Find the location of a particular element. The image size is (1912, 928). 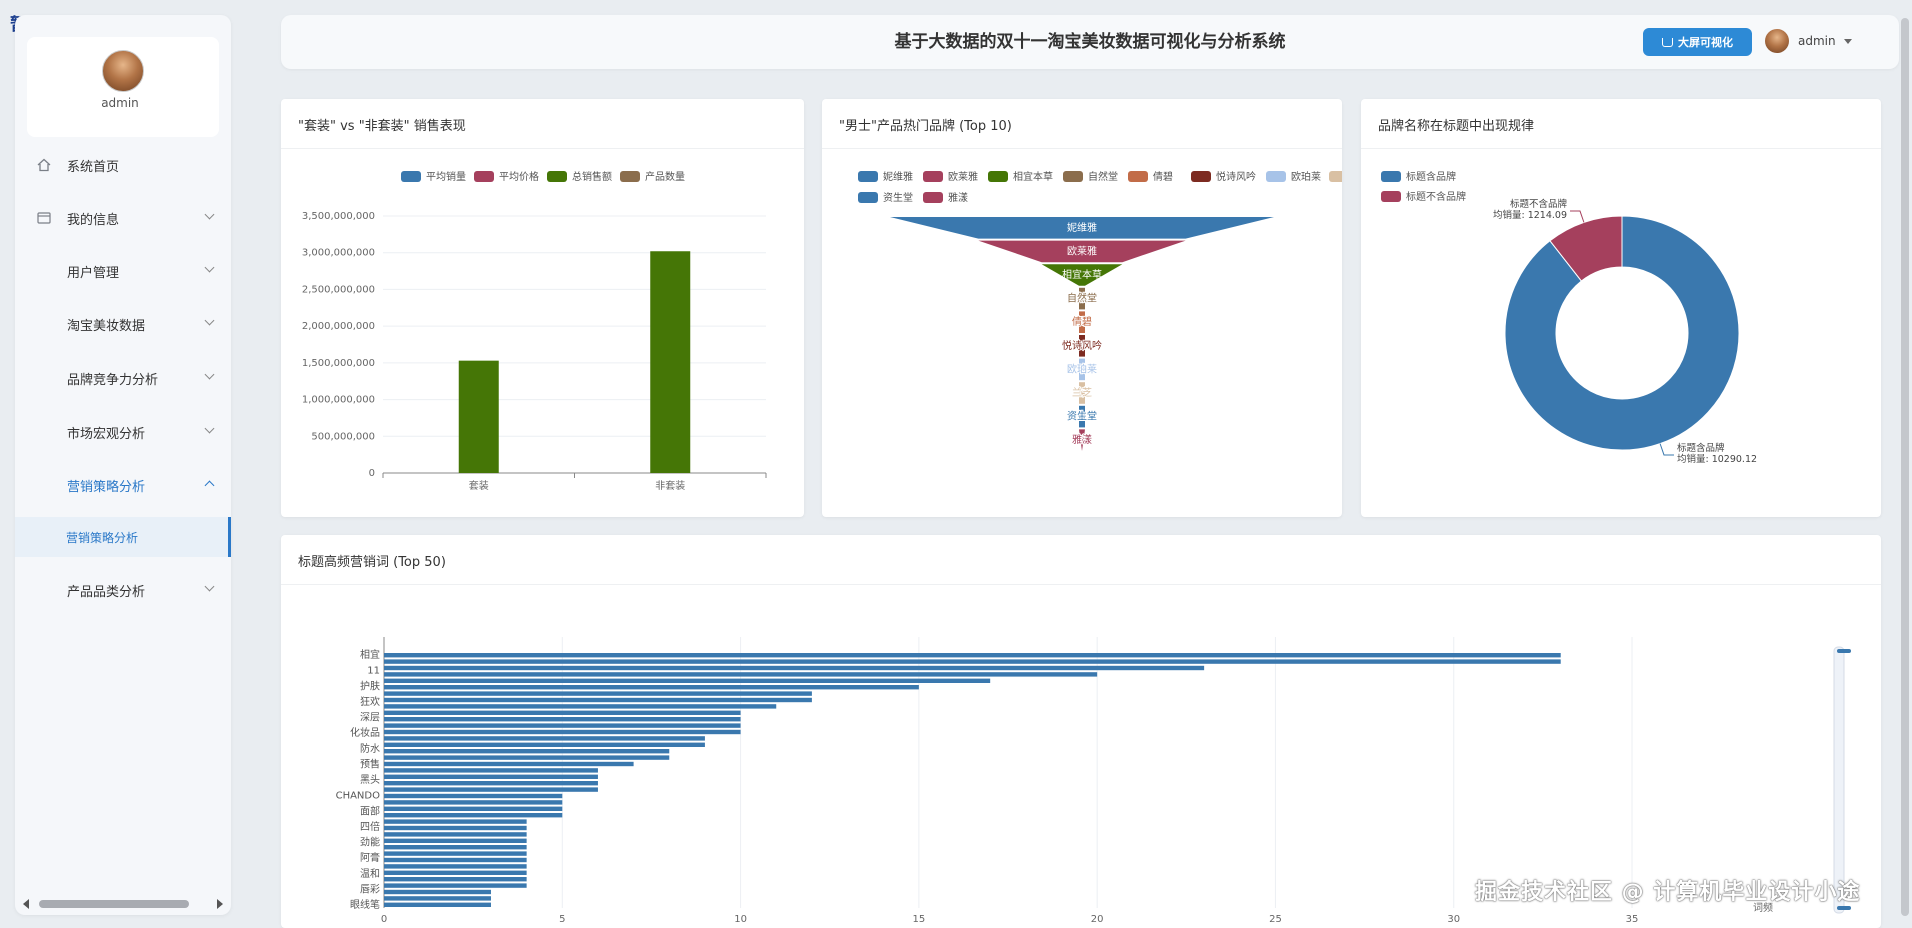

y-tick-label: 四倍 is located at coordinates (370, 826).